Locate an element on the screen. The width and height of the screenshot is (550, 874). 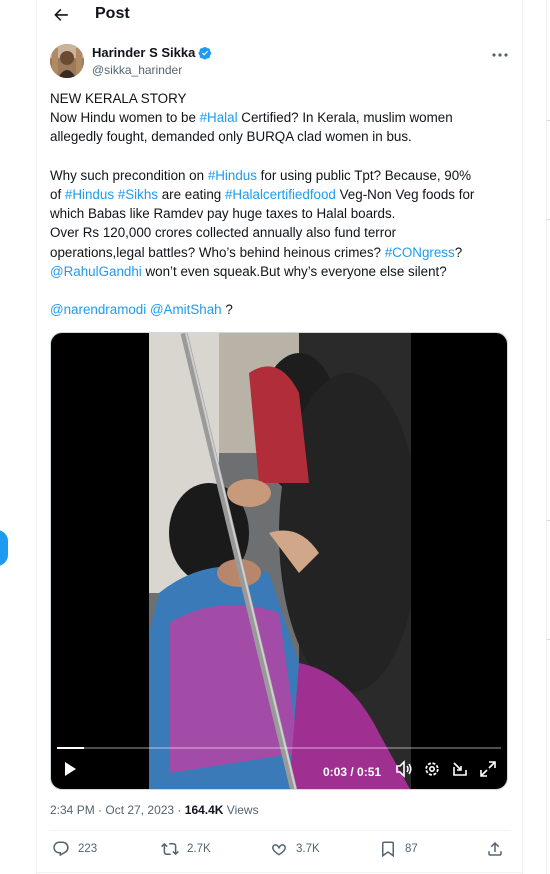
share-icon is located at coordinates (495, 848).